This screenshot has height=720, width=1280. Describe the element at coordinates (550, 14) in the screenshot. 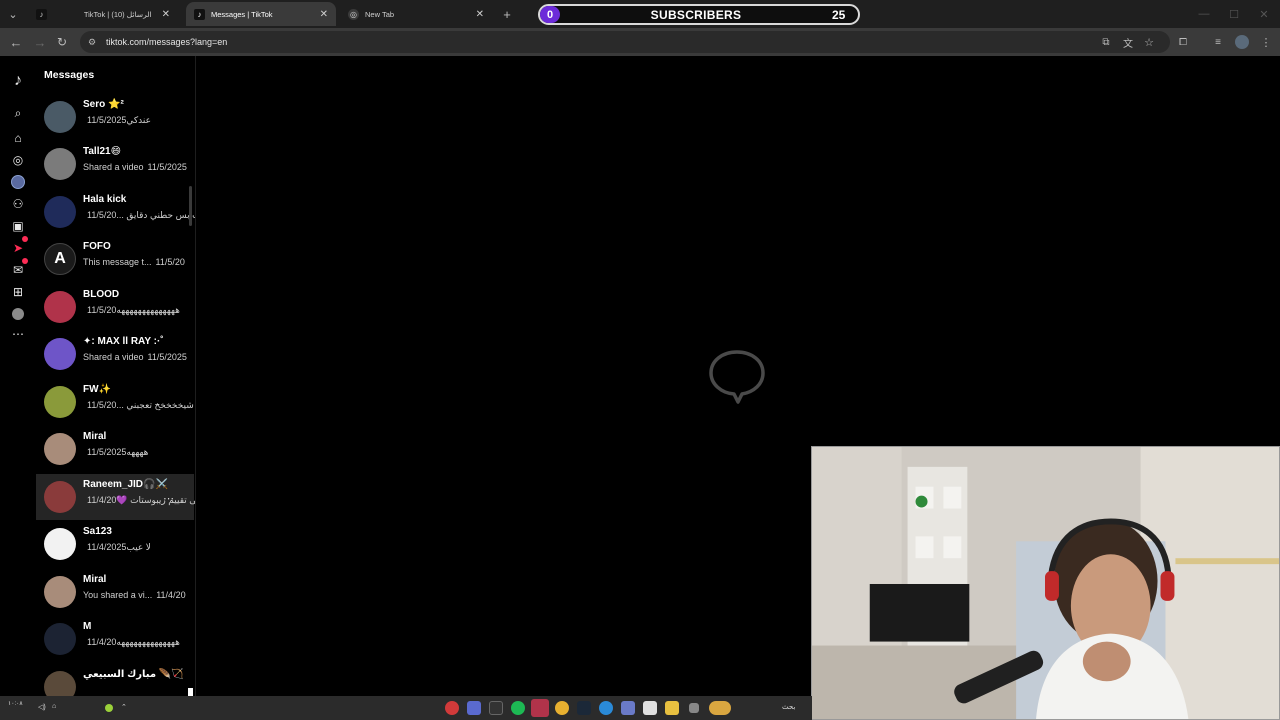

I see `subscribers-current: 0` at that location.